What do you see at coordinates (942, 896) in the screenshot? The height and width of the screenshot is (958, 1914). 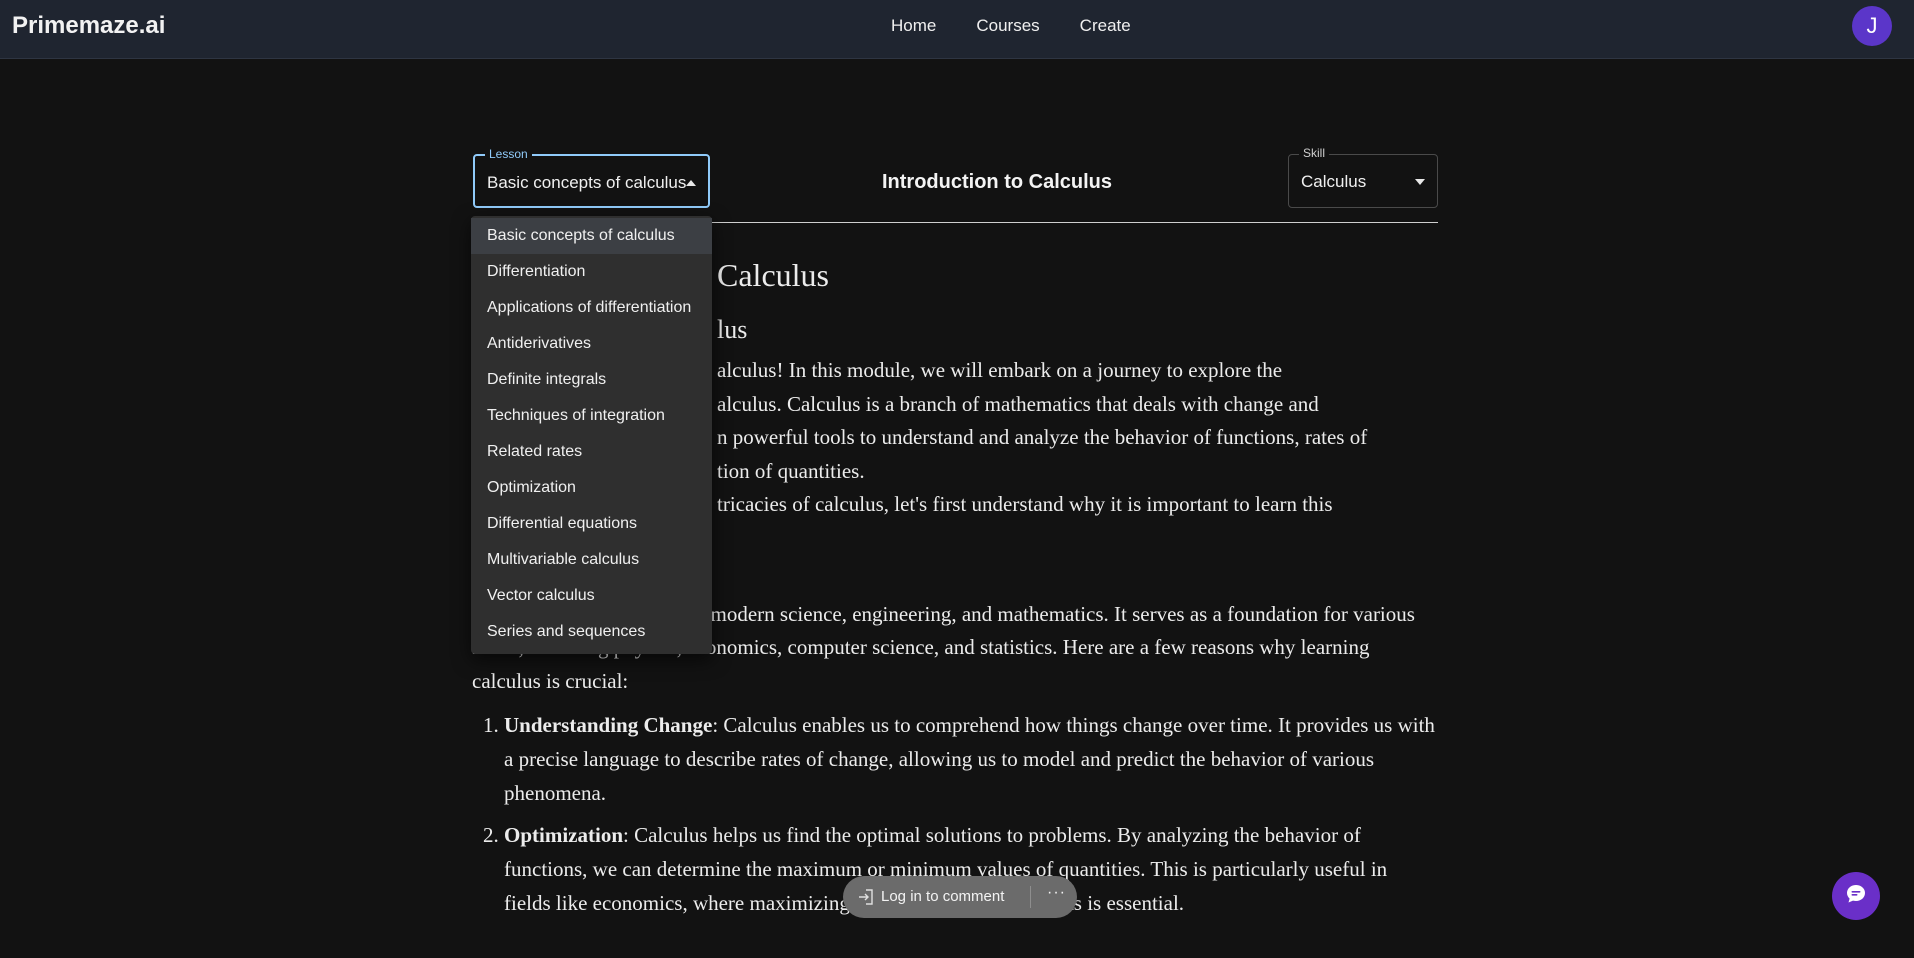 I see `login-to-comment-button: Log in to comment` at bounding box center [942, 896].